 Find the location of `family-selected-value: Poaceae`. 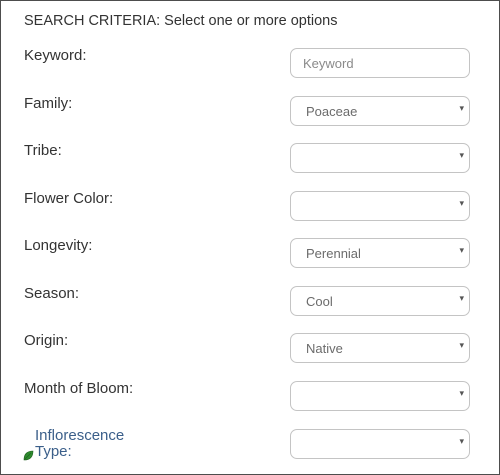

family-selected-value: Poaceae is located at coordinates (332, 111).